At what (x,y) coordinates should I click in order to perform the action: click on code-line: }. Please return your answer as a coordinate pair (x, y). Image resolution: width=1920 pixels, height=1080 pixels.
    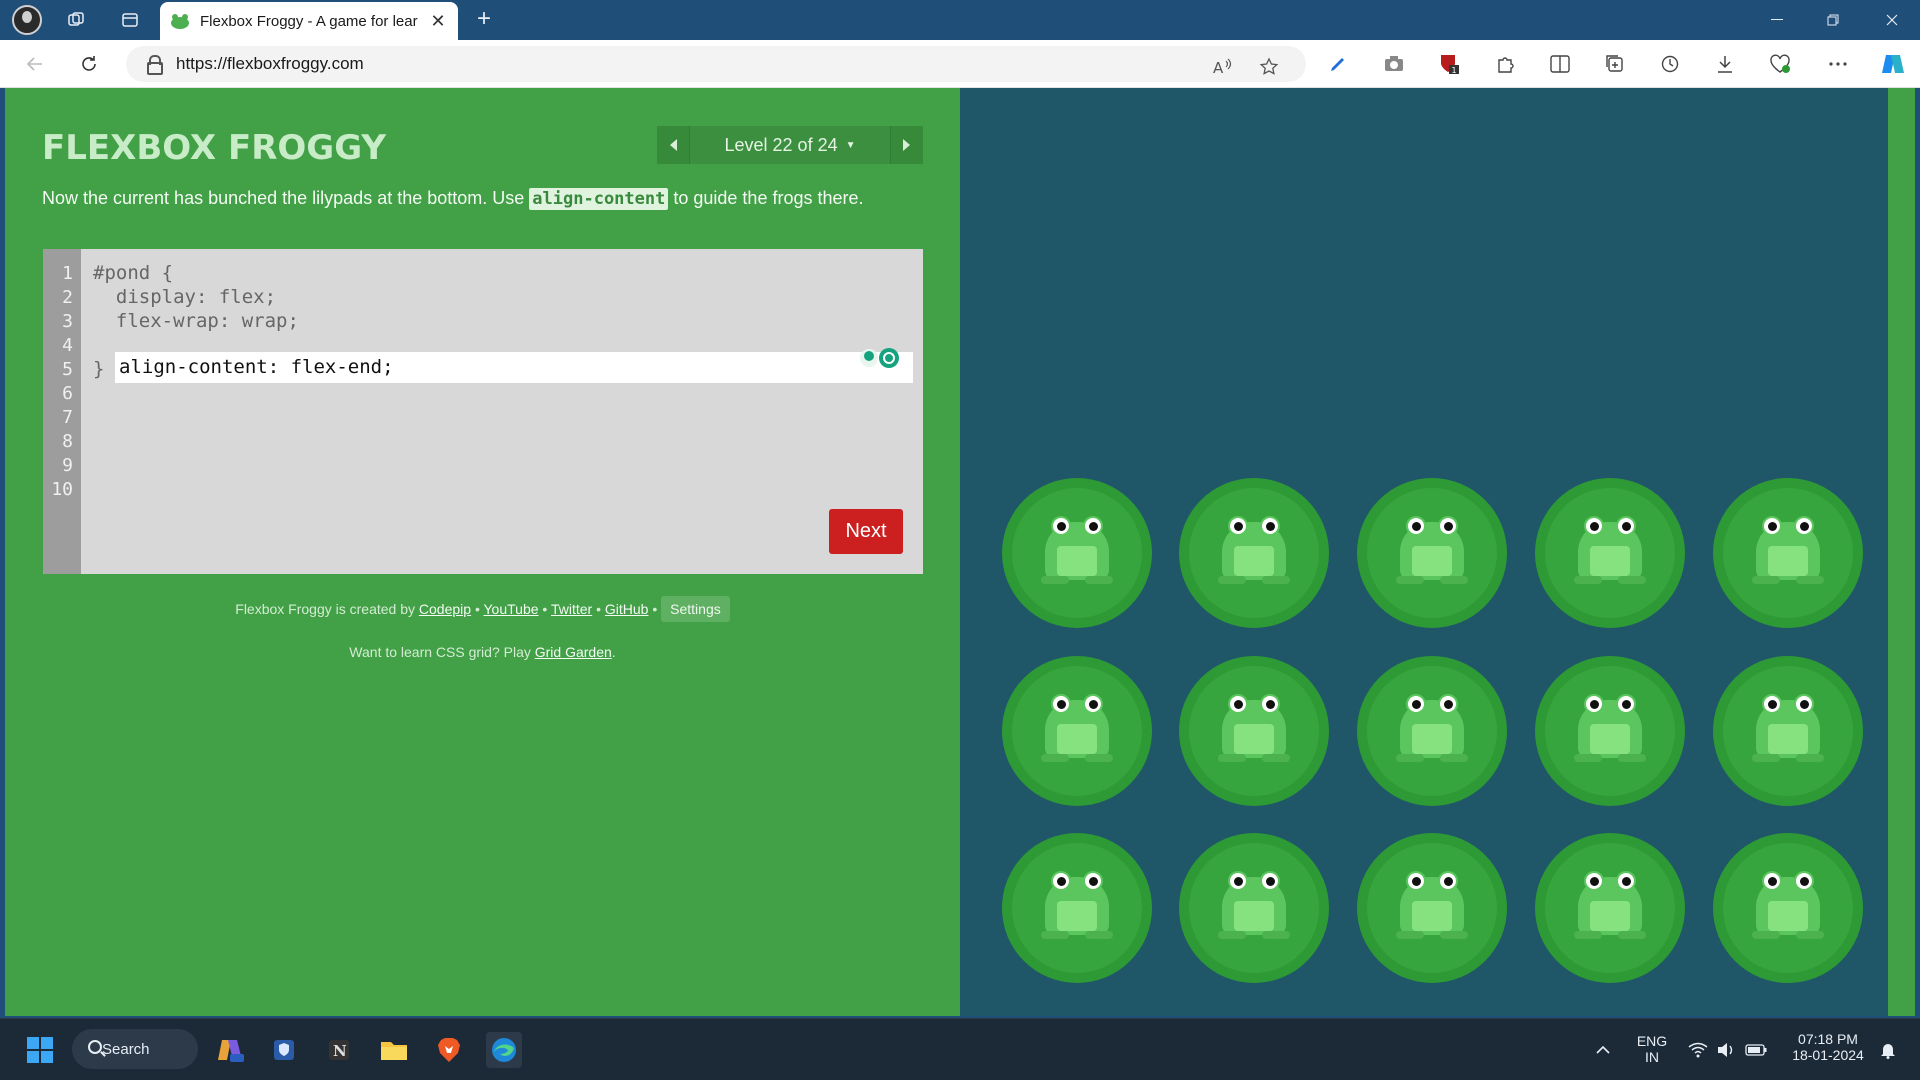
    Looking at the image, I should click on (99, 369).